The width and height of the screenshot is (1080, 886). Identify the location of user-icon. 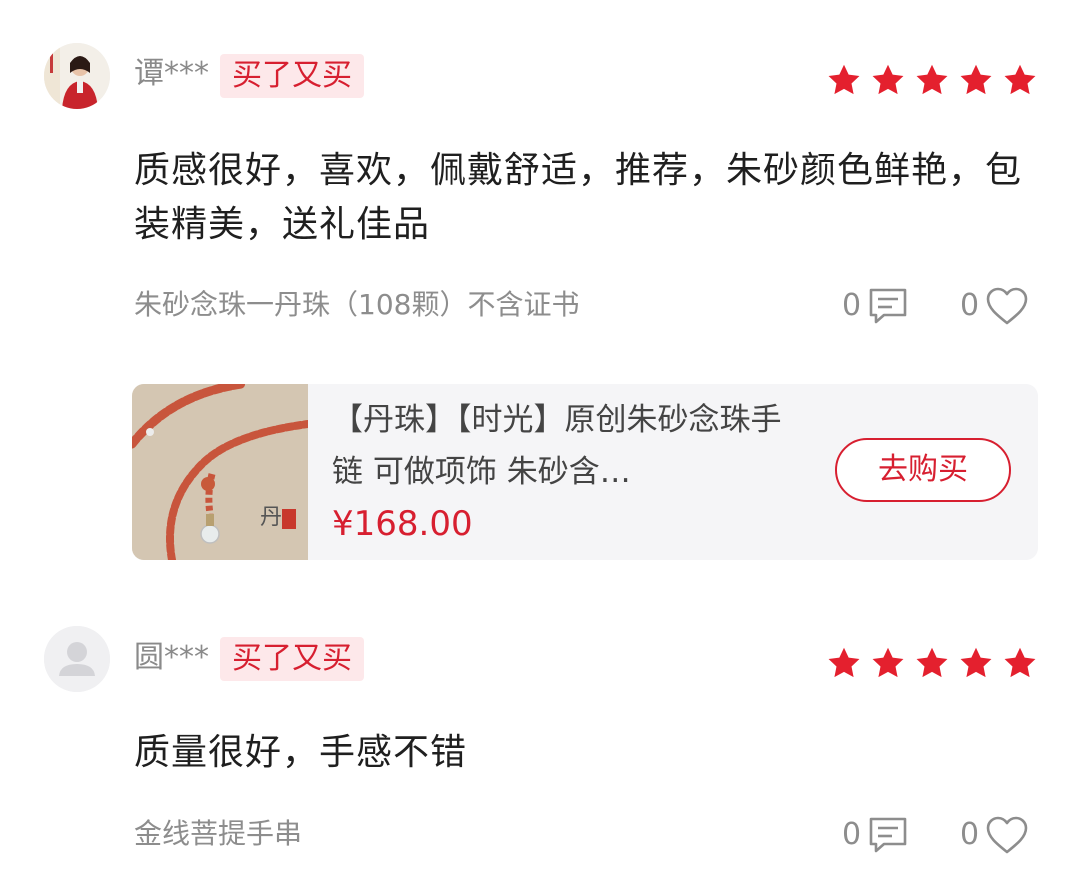
(77, 659).